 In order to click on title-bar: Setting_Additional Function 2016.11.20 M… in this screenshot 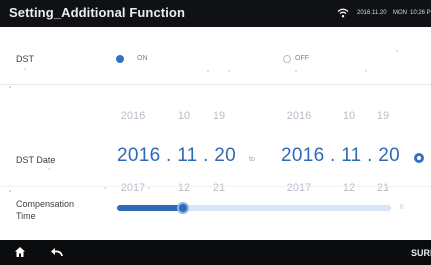, I will do `click(215, 13)`.